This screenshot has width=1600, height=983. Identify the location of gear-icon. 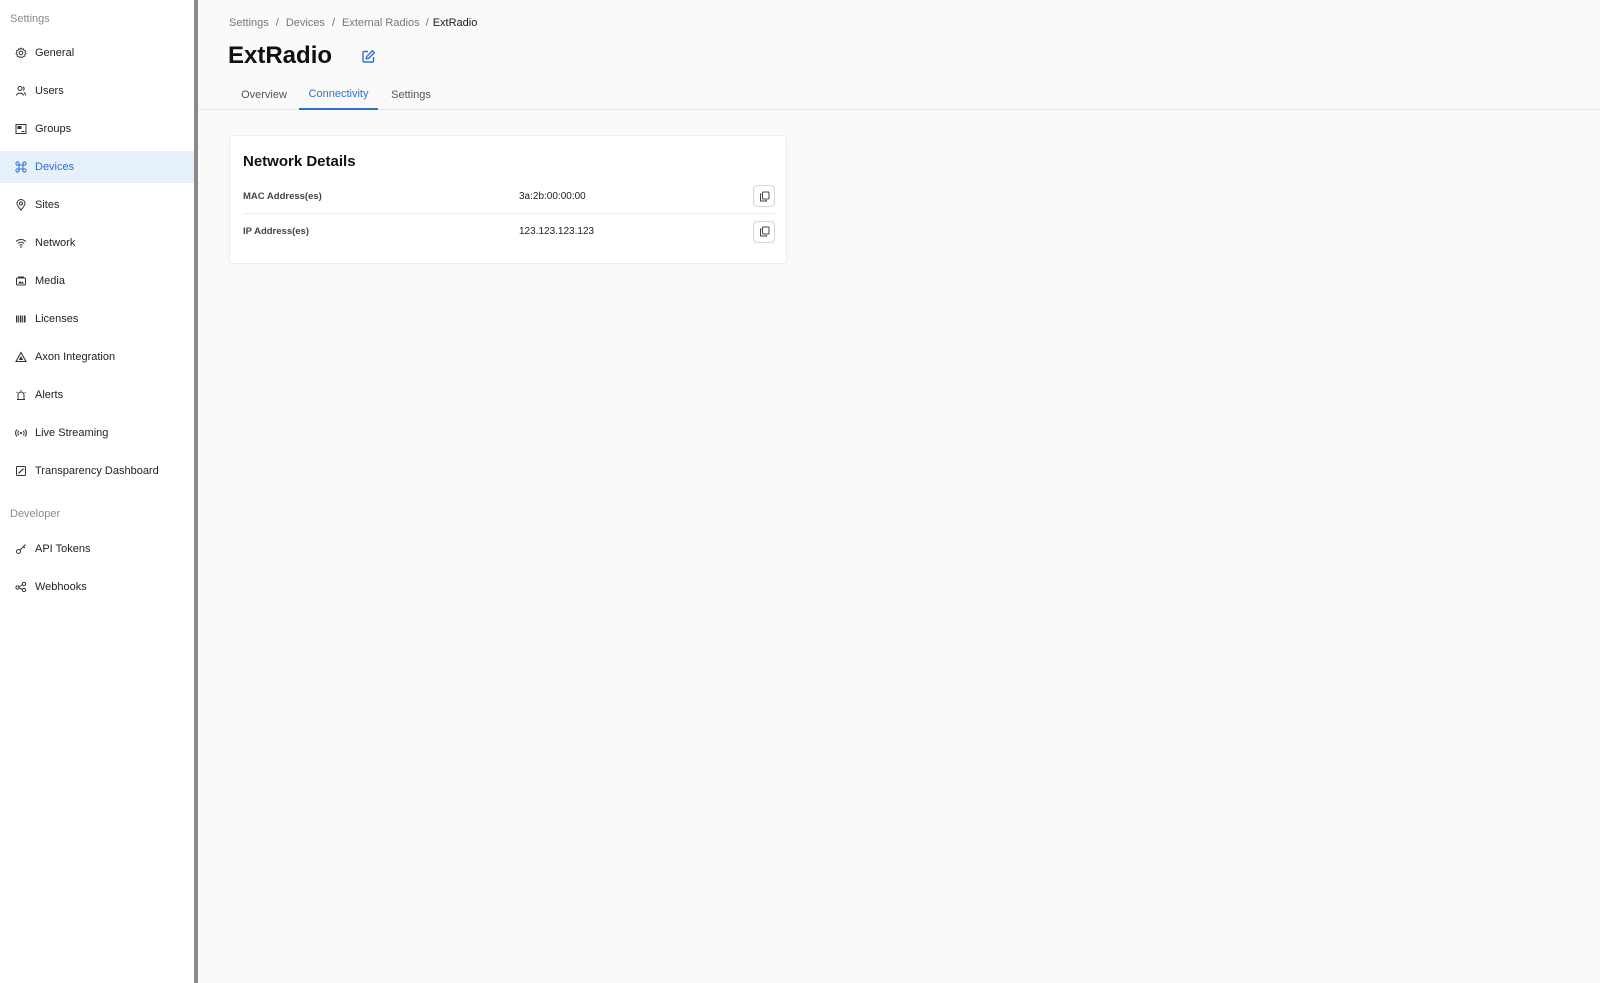
(21, 53).